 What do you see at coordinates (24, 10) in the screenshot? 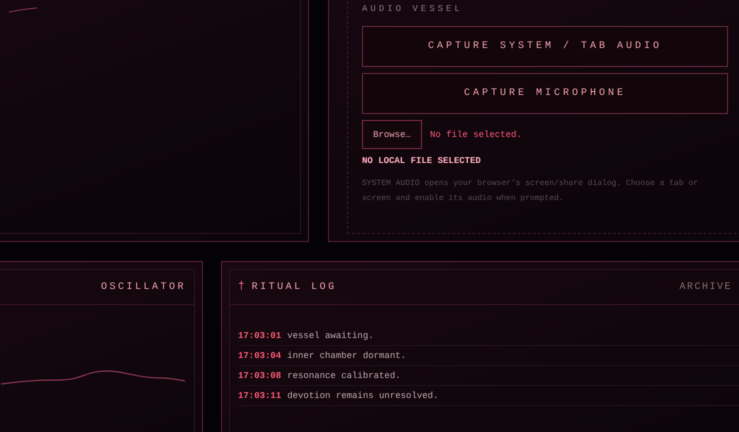
I see `waveform-drawing` at bounding box center [24, 10].